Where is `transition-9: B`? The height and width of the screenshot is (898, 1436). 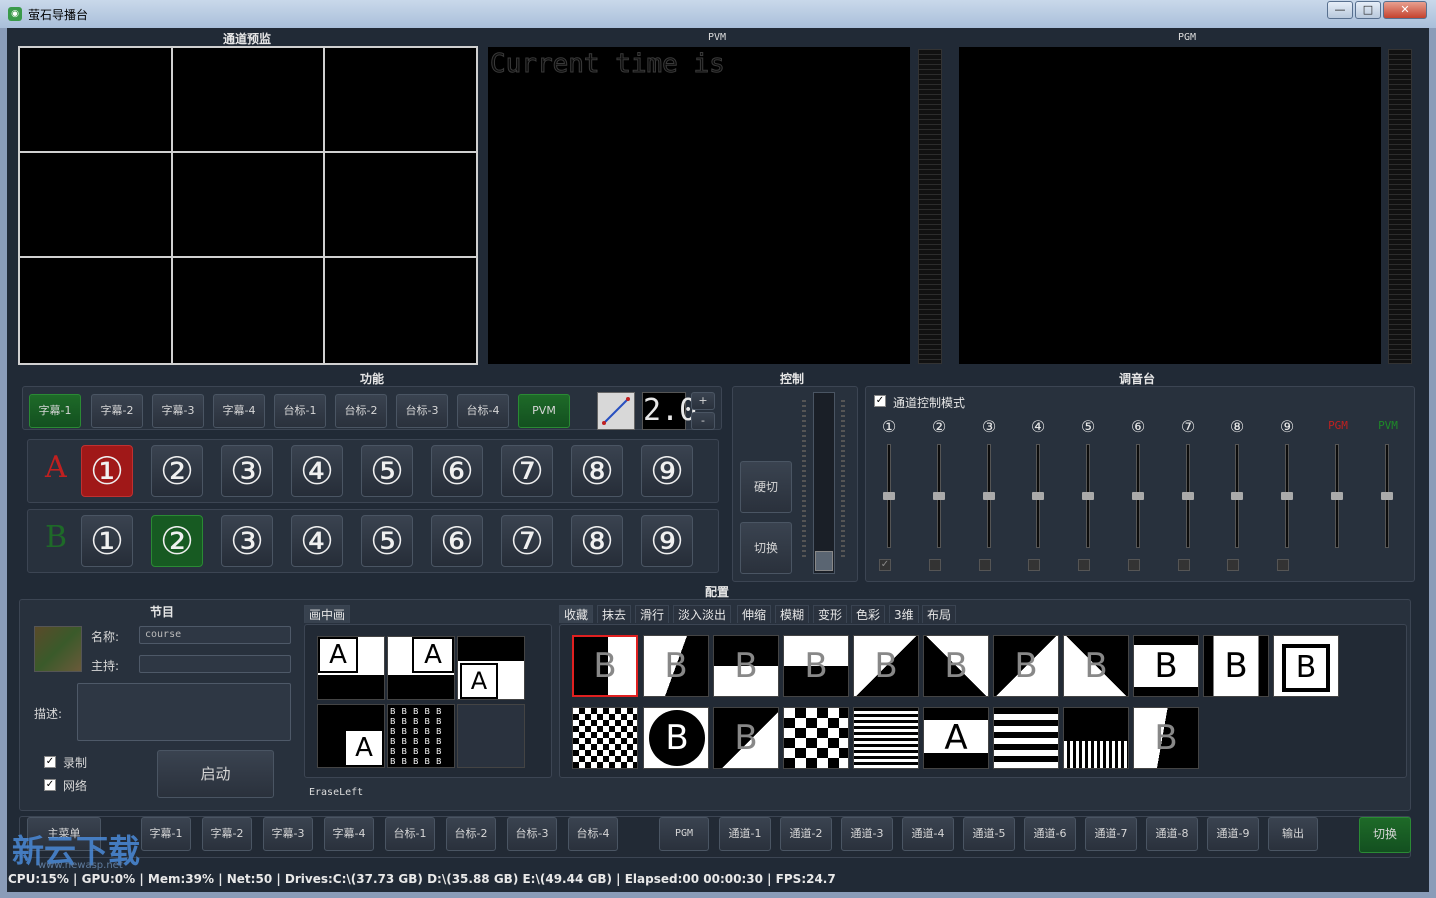
transition-9: B is located at coordinates (1166, 666).